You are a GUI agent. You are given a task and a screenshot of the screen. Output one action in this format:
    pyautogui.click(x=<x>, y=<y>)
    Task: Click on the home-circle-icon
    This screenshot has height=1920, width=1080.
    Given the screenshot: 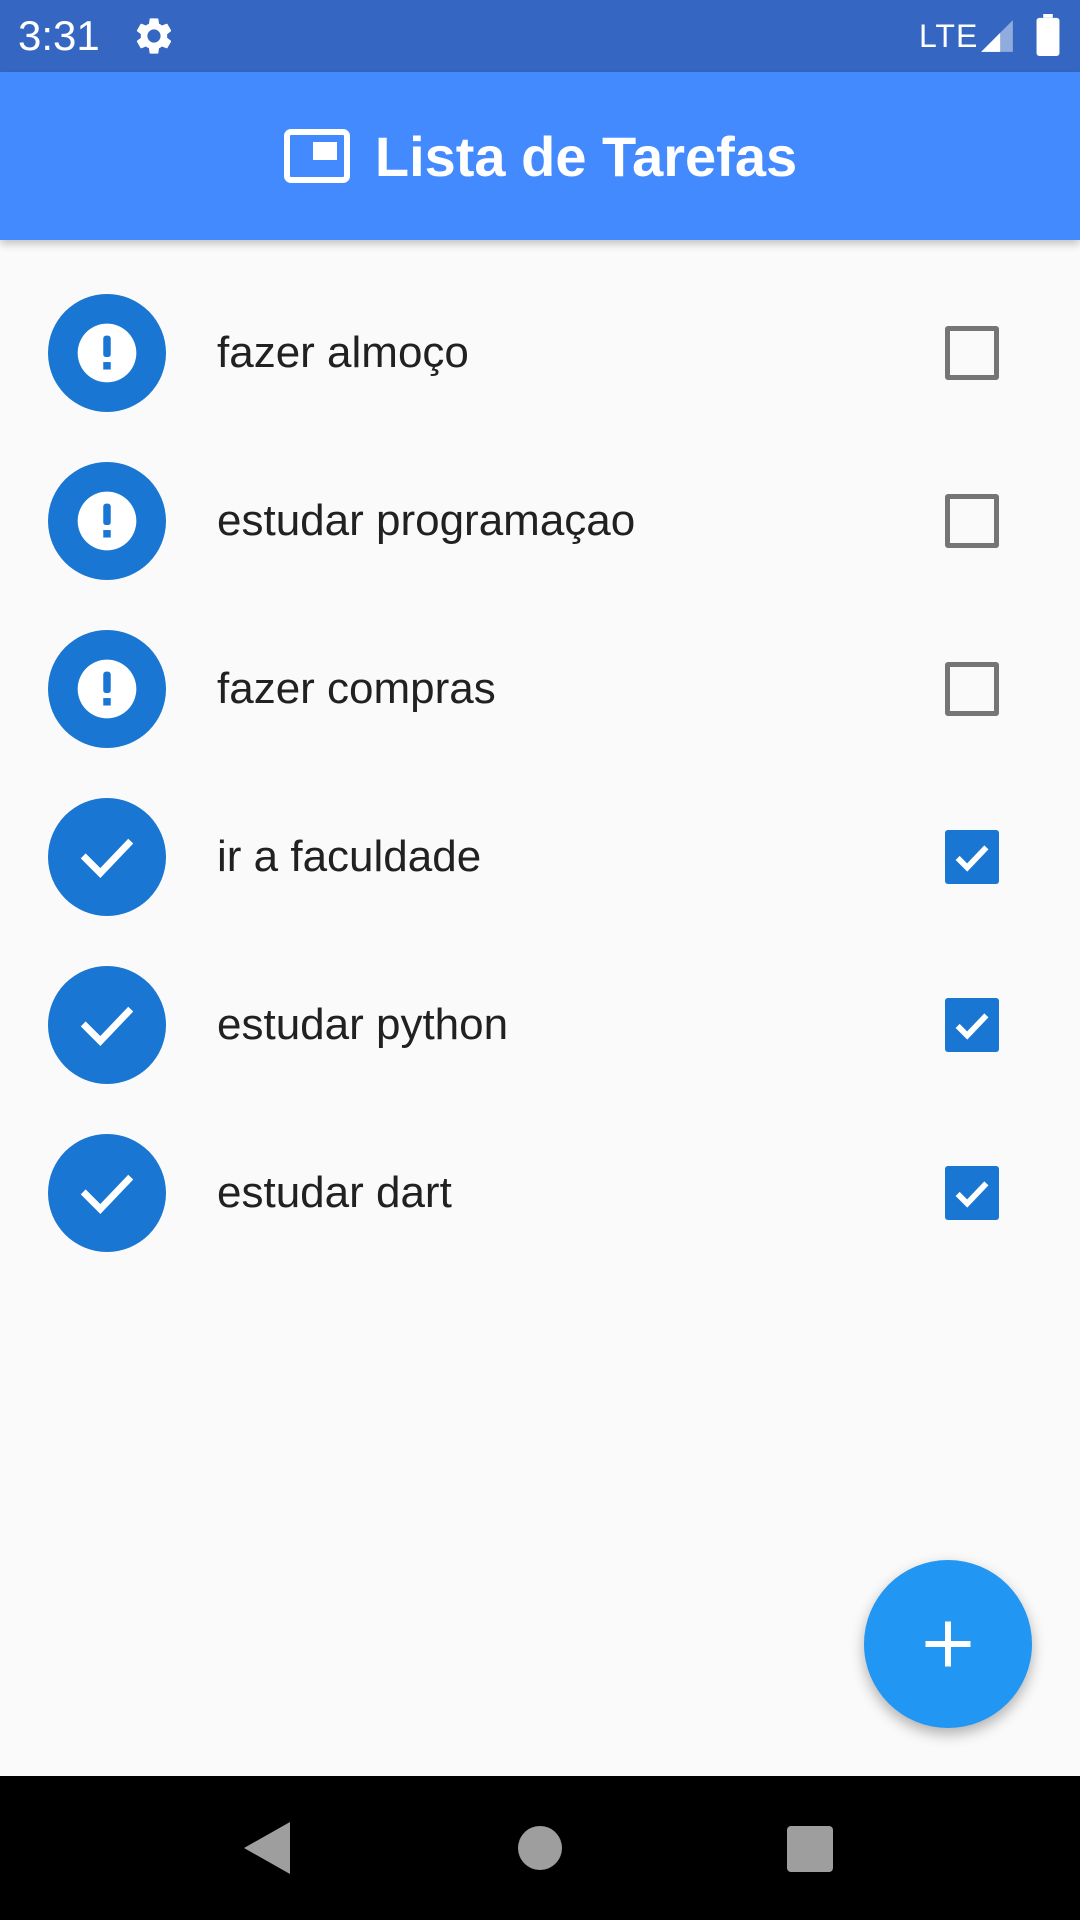 What is the action you would take?
    pyautogui.click(x=540, y=1848)
    